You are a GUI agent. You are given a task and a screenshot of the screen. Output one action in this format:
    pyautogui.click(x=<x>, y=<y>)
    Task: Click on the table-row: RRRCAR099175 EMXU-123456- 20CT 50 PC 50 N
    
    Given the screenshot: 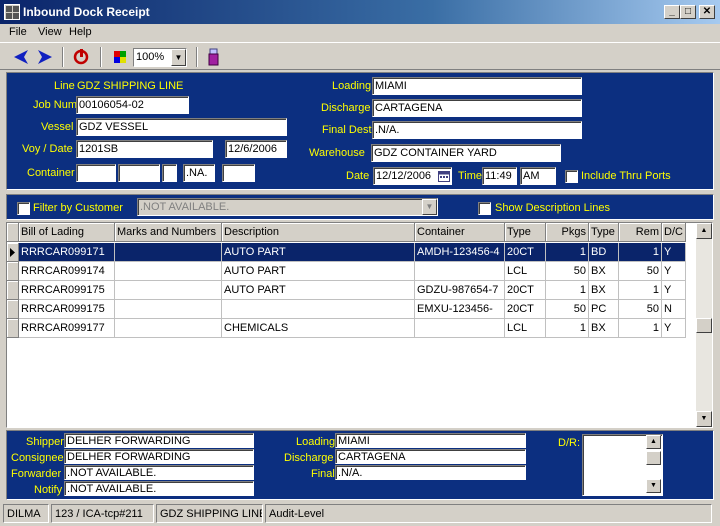 What is the action you would take?
    pyautogui.click(x=351, y=309)
    